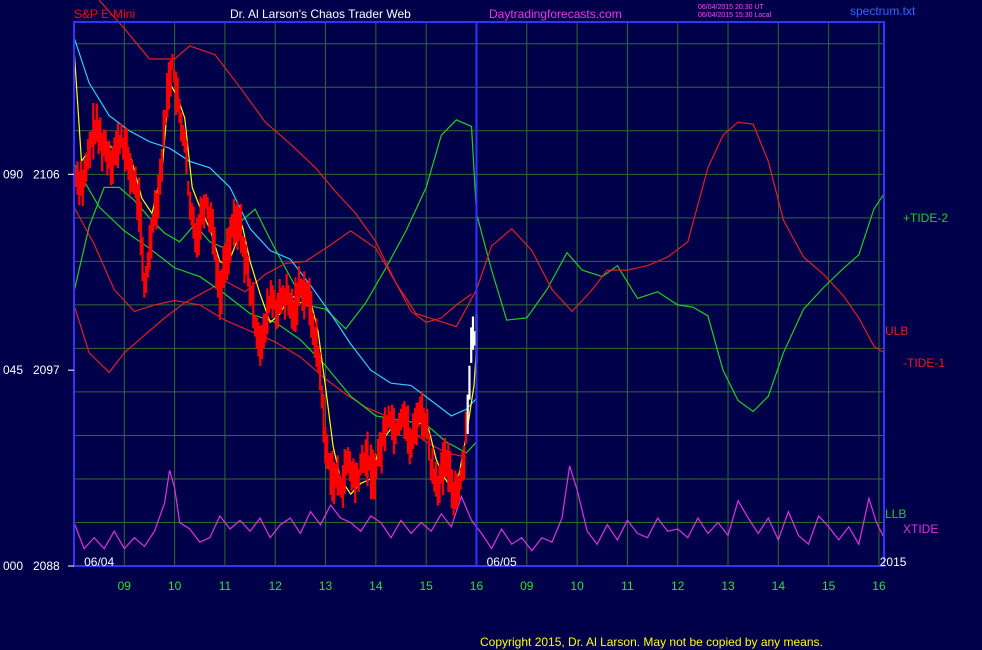 The image size is (982, 650). I want to click on day-label: 06/04, so click(99, 562).